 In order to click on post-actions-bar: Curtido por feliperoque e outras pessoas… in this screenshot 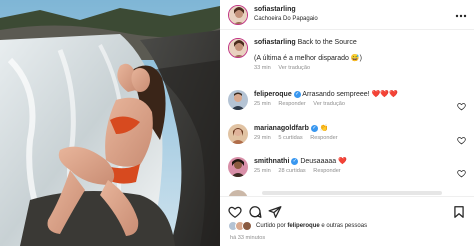, I will do `click(347, 221)`.